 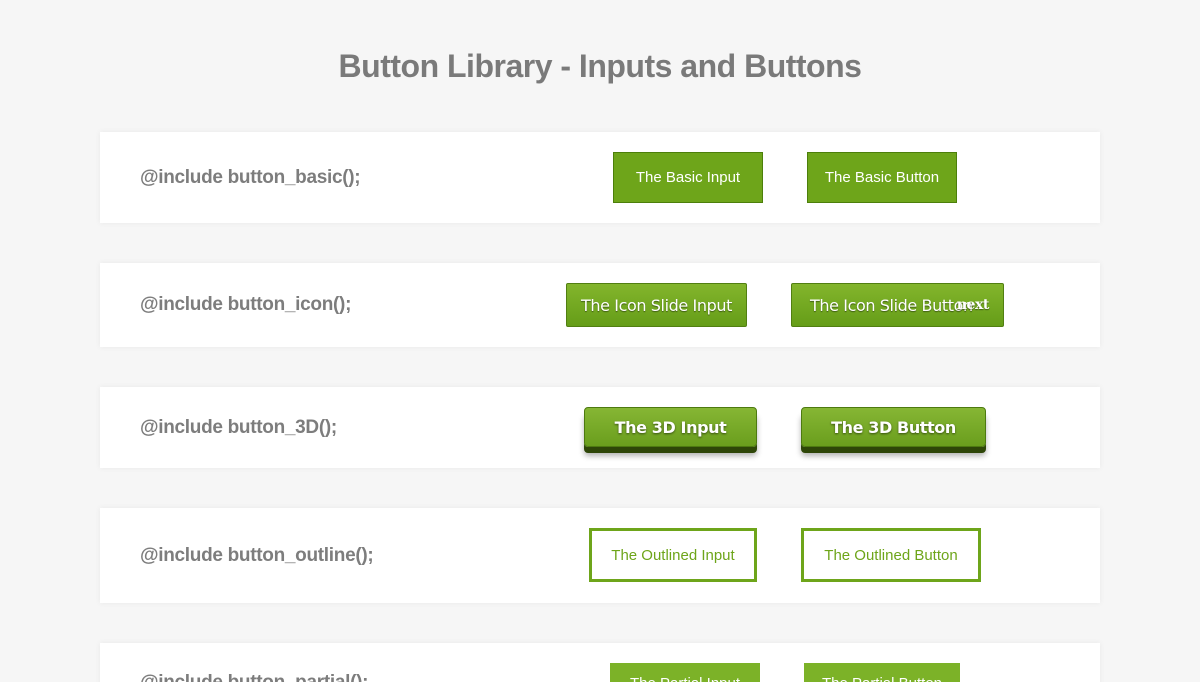 What do you see at coordinates (246, 304) in the screenshot?
I see `section-label: @include button_icon();` at bounding box center [246, 304].